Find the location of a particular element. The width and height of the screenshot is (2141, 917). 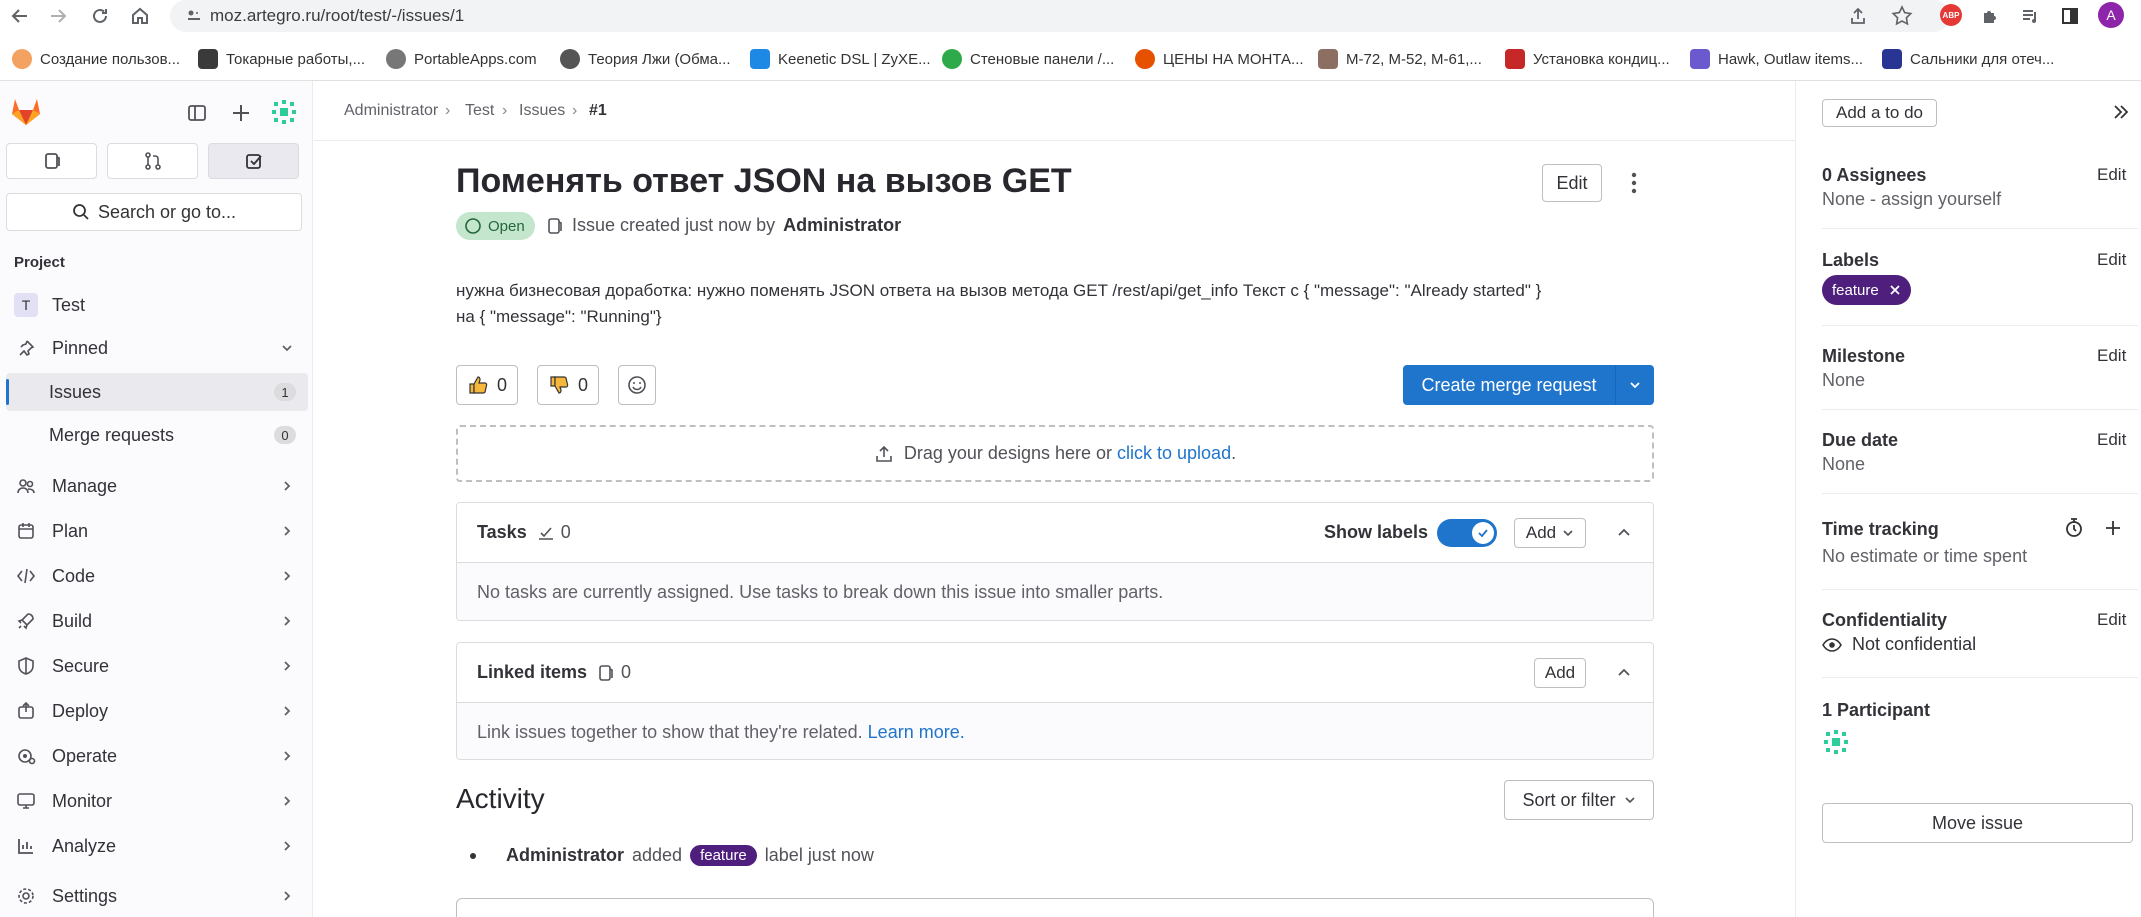

merge-request-dropdown-toggle is located at coordinates (1635, 385).